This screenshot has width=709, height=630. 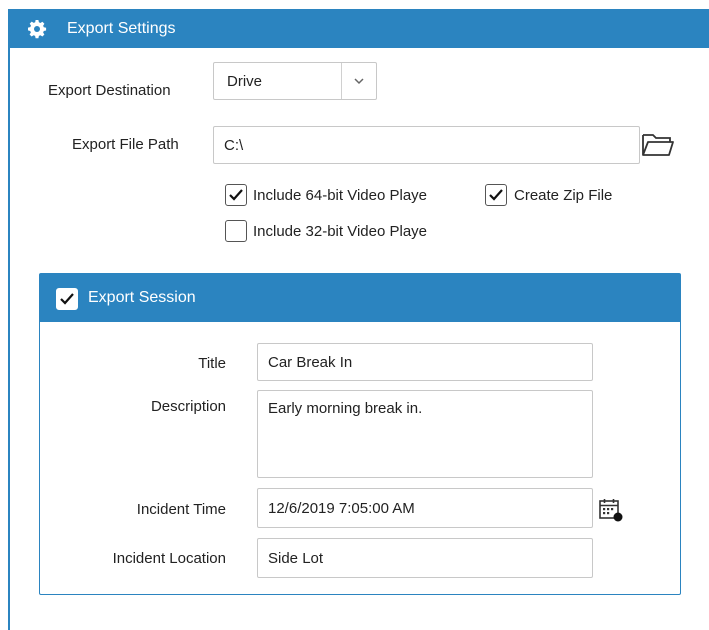 I want to click on export-destination-value: Drive, so click(x=245, y=81).